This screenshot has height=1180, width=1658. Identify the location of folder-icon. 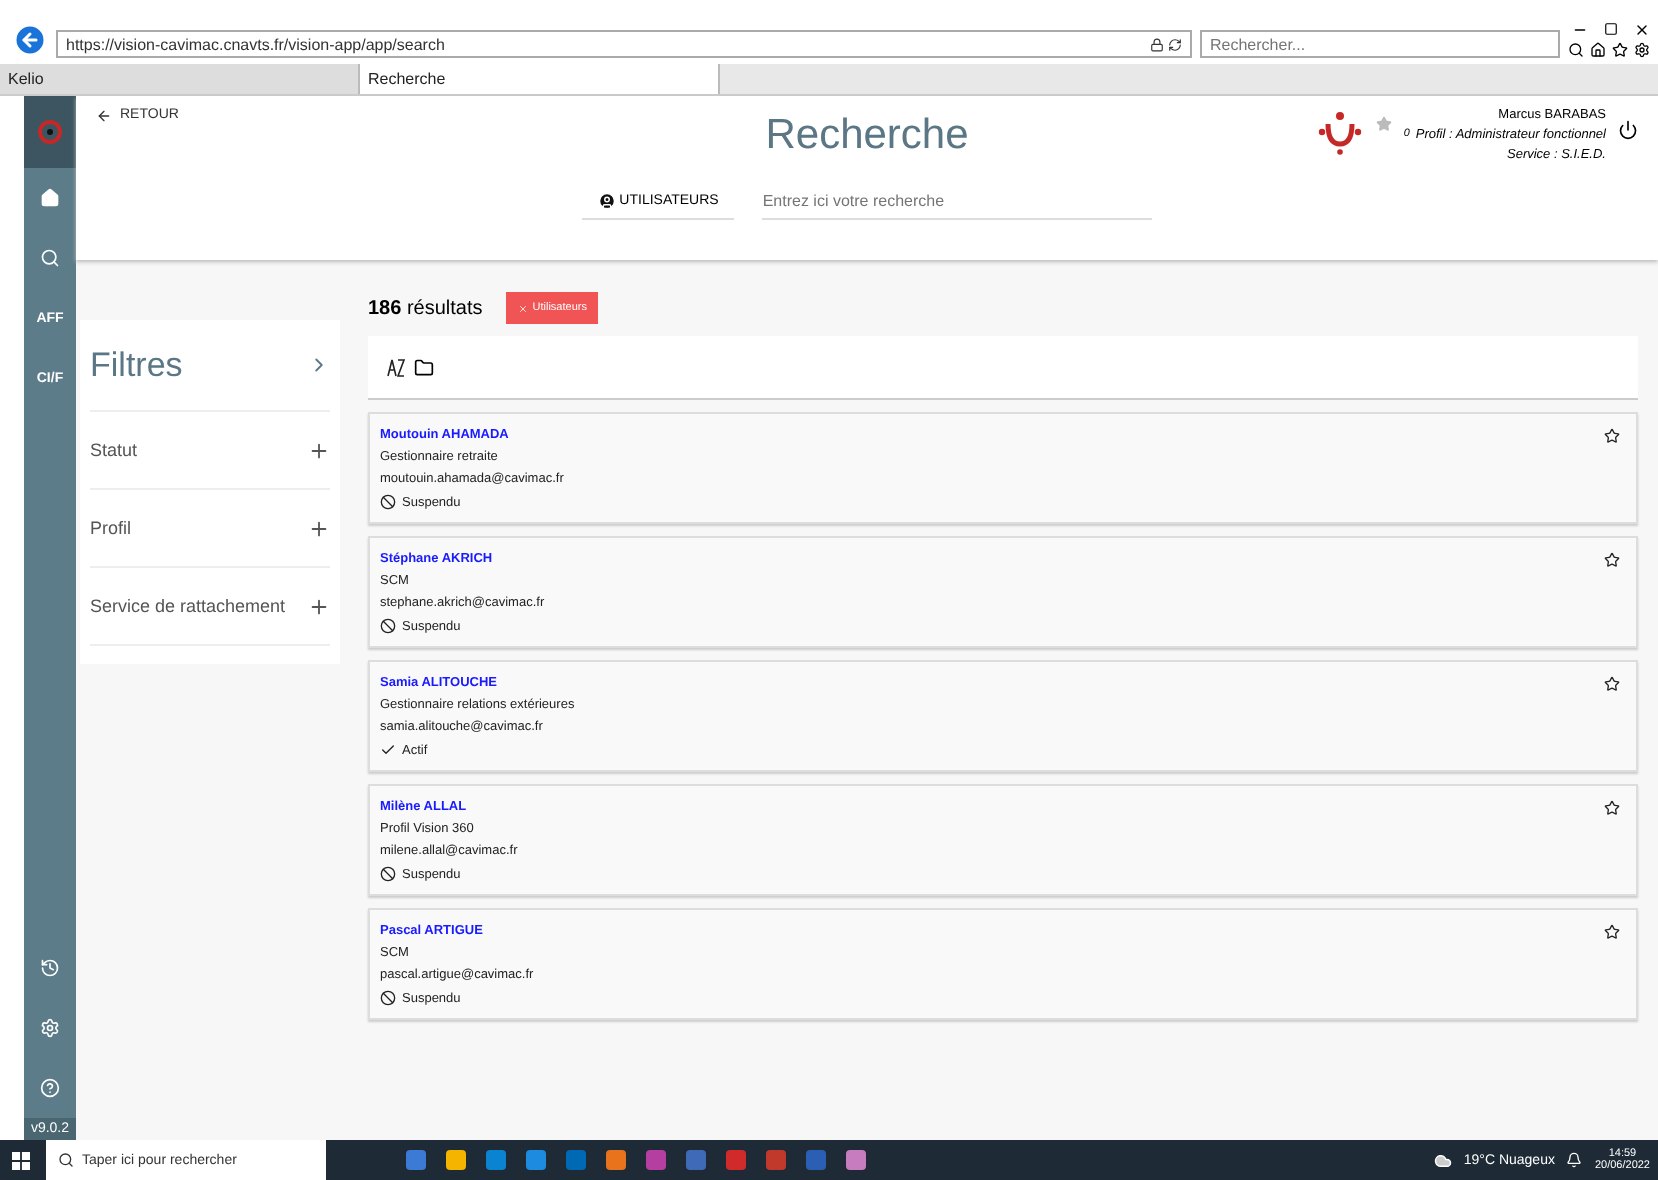
(424, 367).